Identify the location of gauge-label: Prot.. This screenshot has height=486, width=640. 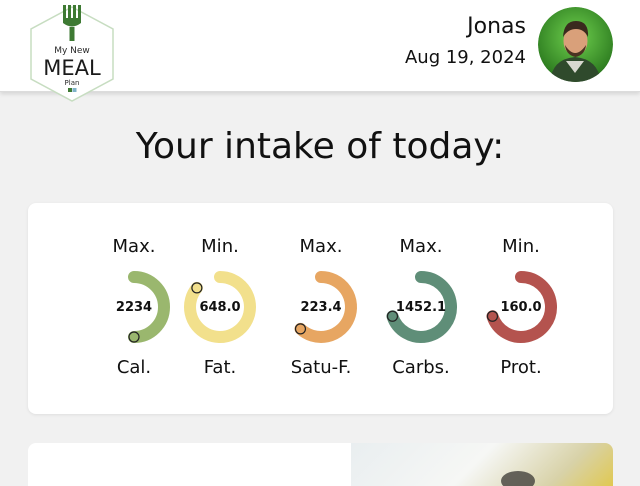
(521, 367).